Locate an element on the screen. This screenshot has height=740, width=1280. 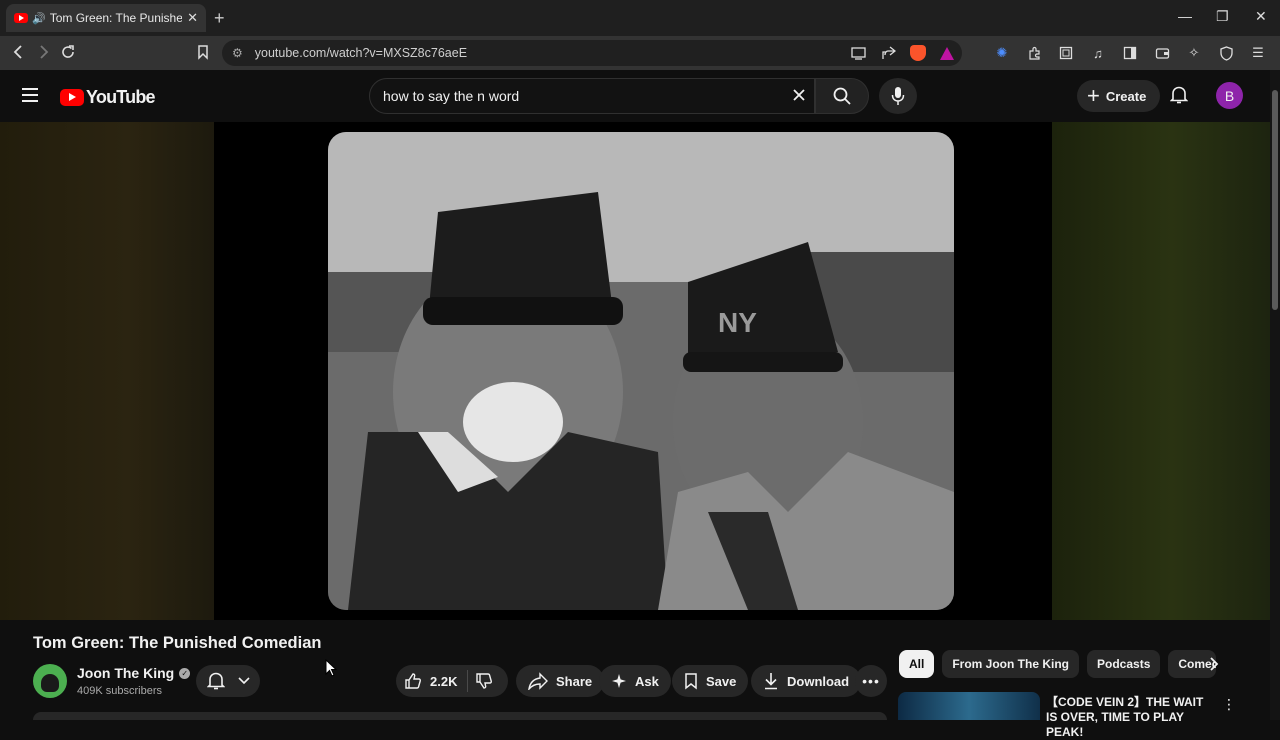
account-avatar: B is located at coordinates (1229, 95).